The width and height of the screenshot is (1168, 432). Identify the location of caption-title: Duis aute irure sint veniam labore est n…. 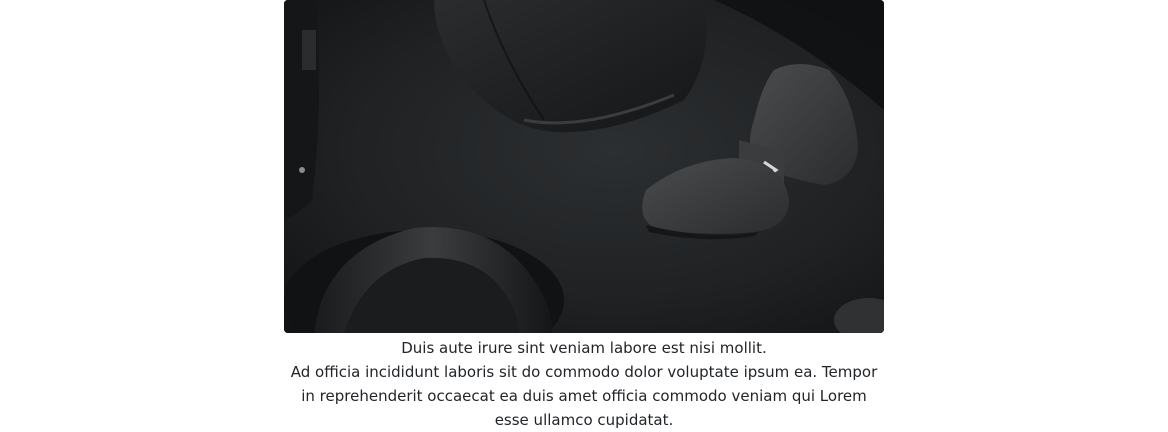
(584, 348).